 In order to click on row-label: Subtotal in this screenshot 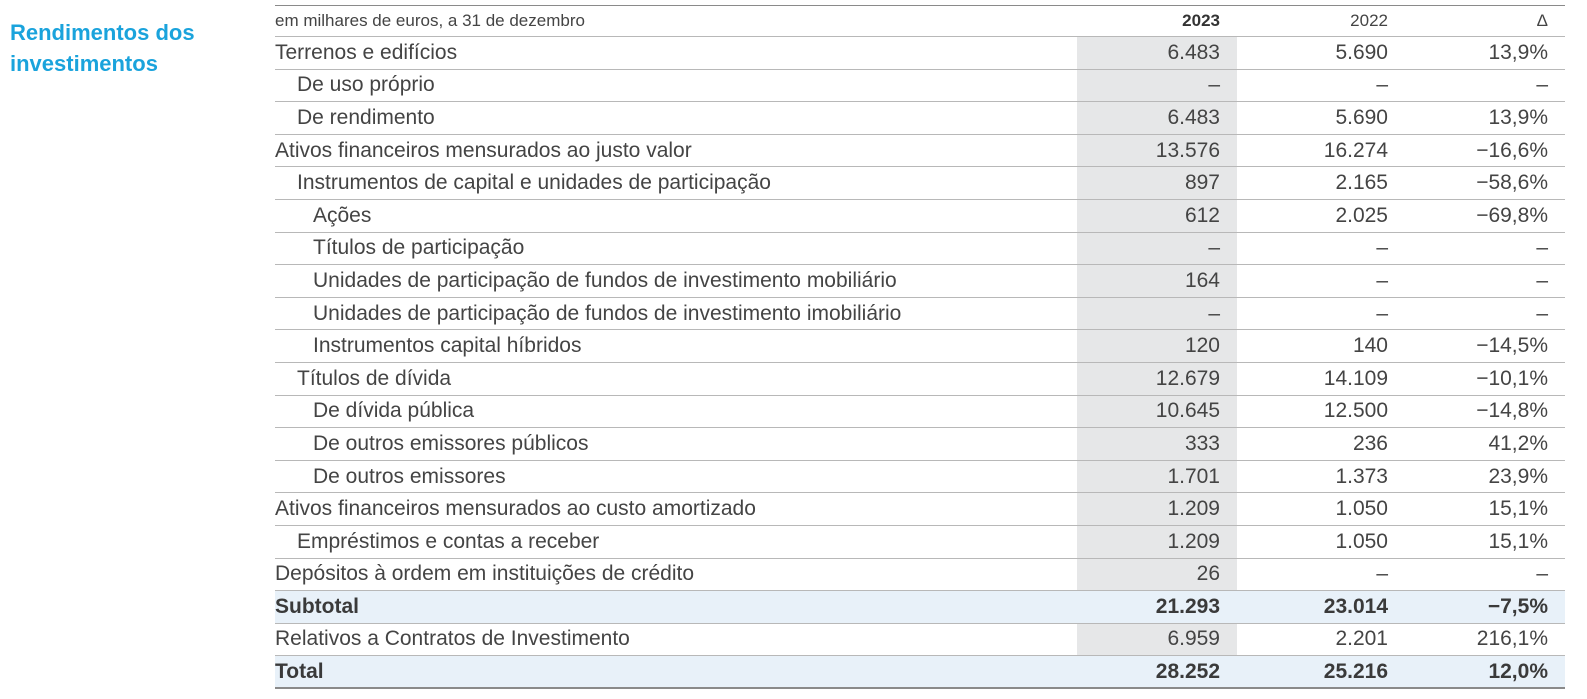, I will do `click(317, 606)`.